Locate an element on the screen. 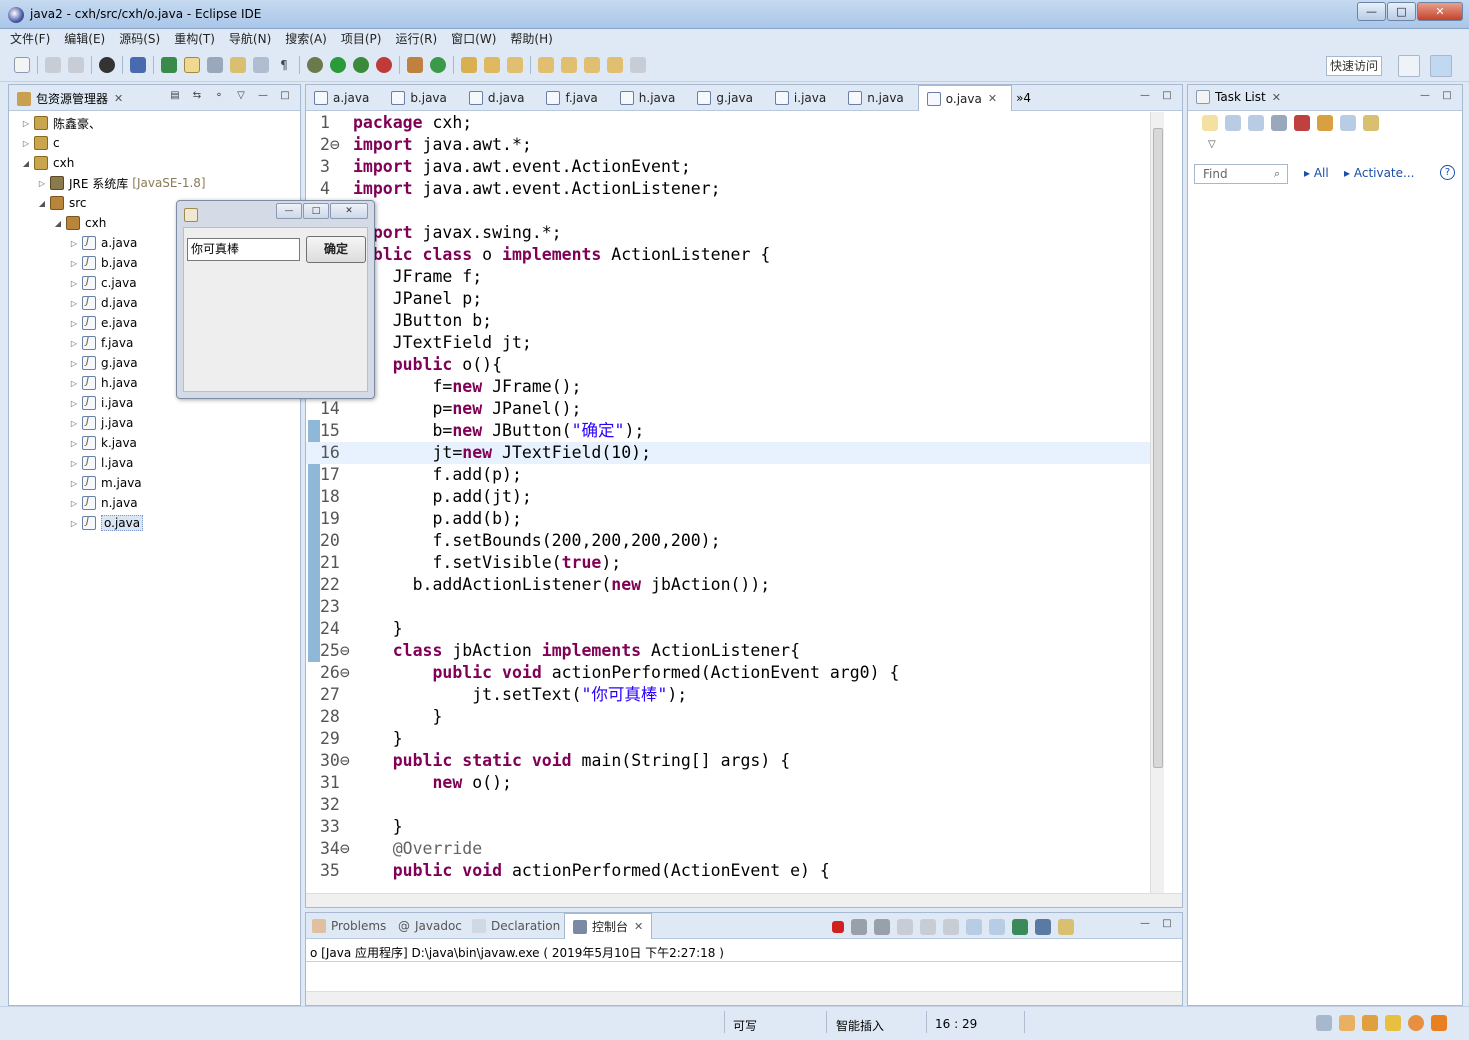  pin-console-icon is located at coordinates (1020, 927).